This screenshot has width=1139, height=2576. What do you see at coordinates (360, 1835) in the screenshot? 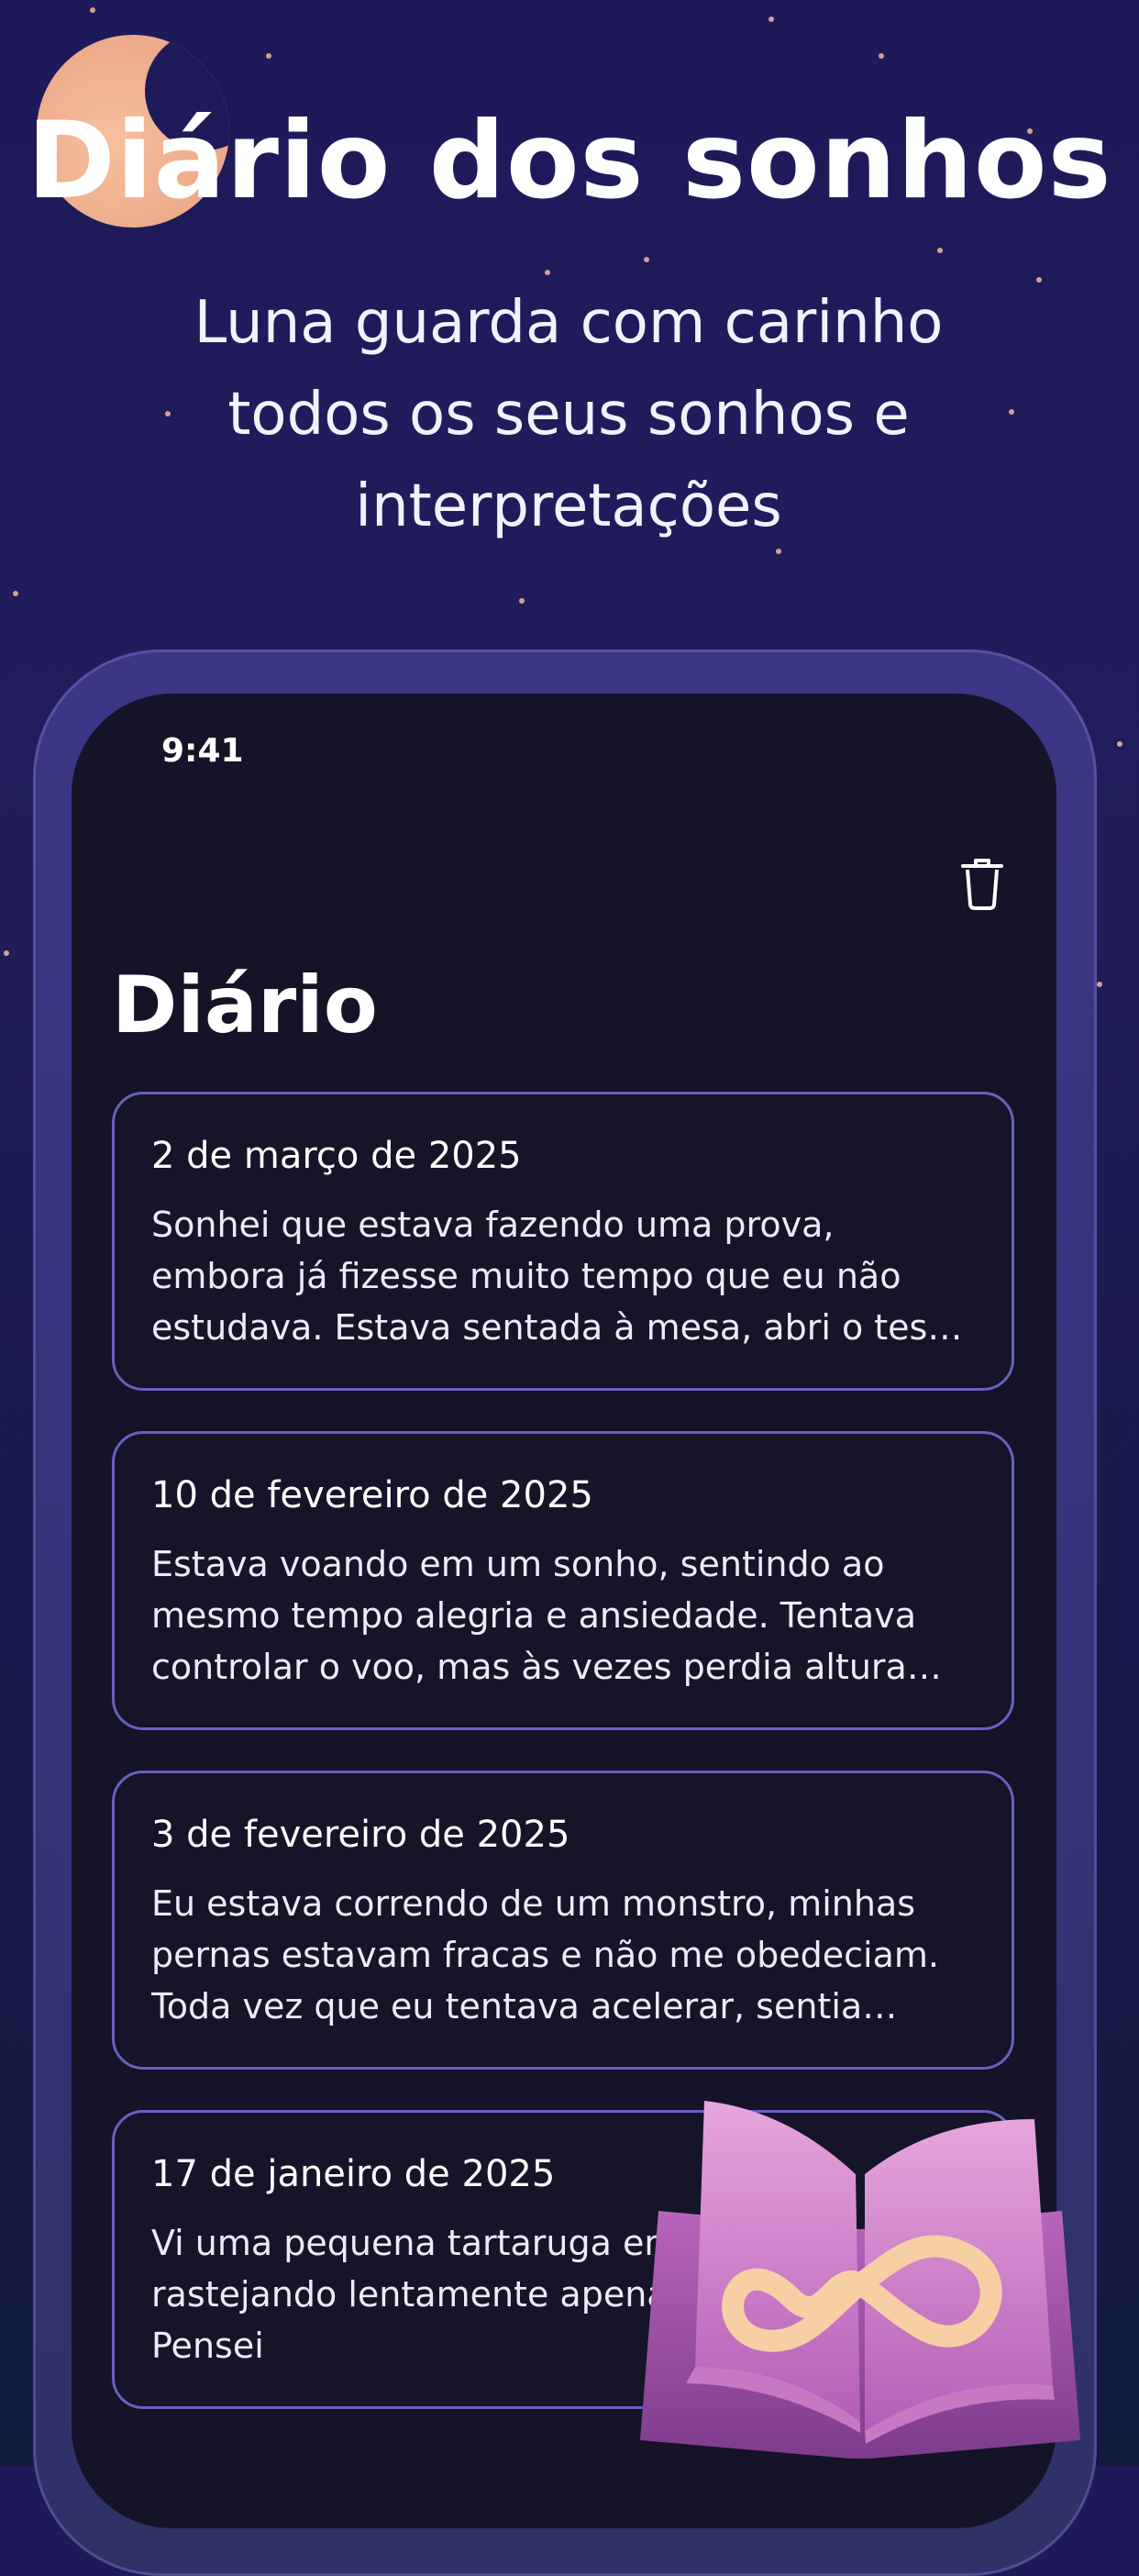
I see `entry-date: 3 de fevereiro de 2025` at bounding box center [360, 1835].